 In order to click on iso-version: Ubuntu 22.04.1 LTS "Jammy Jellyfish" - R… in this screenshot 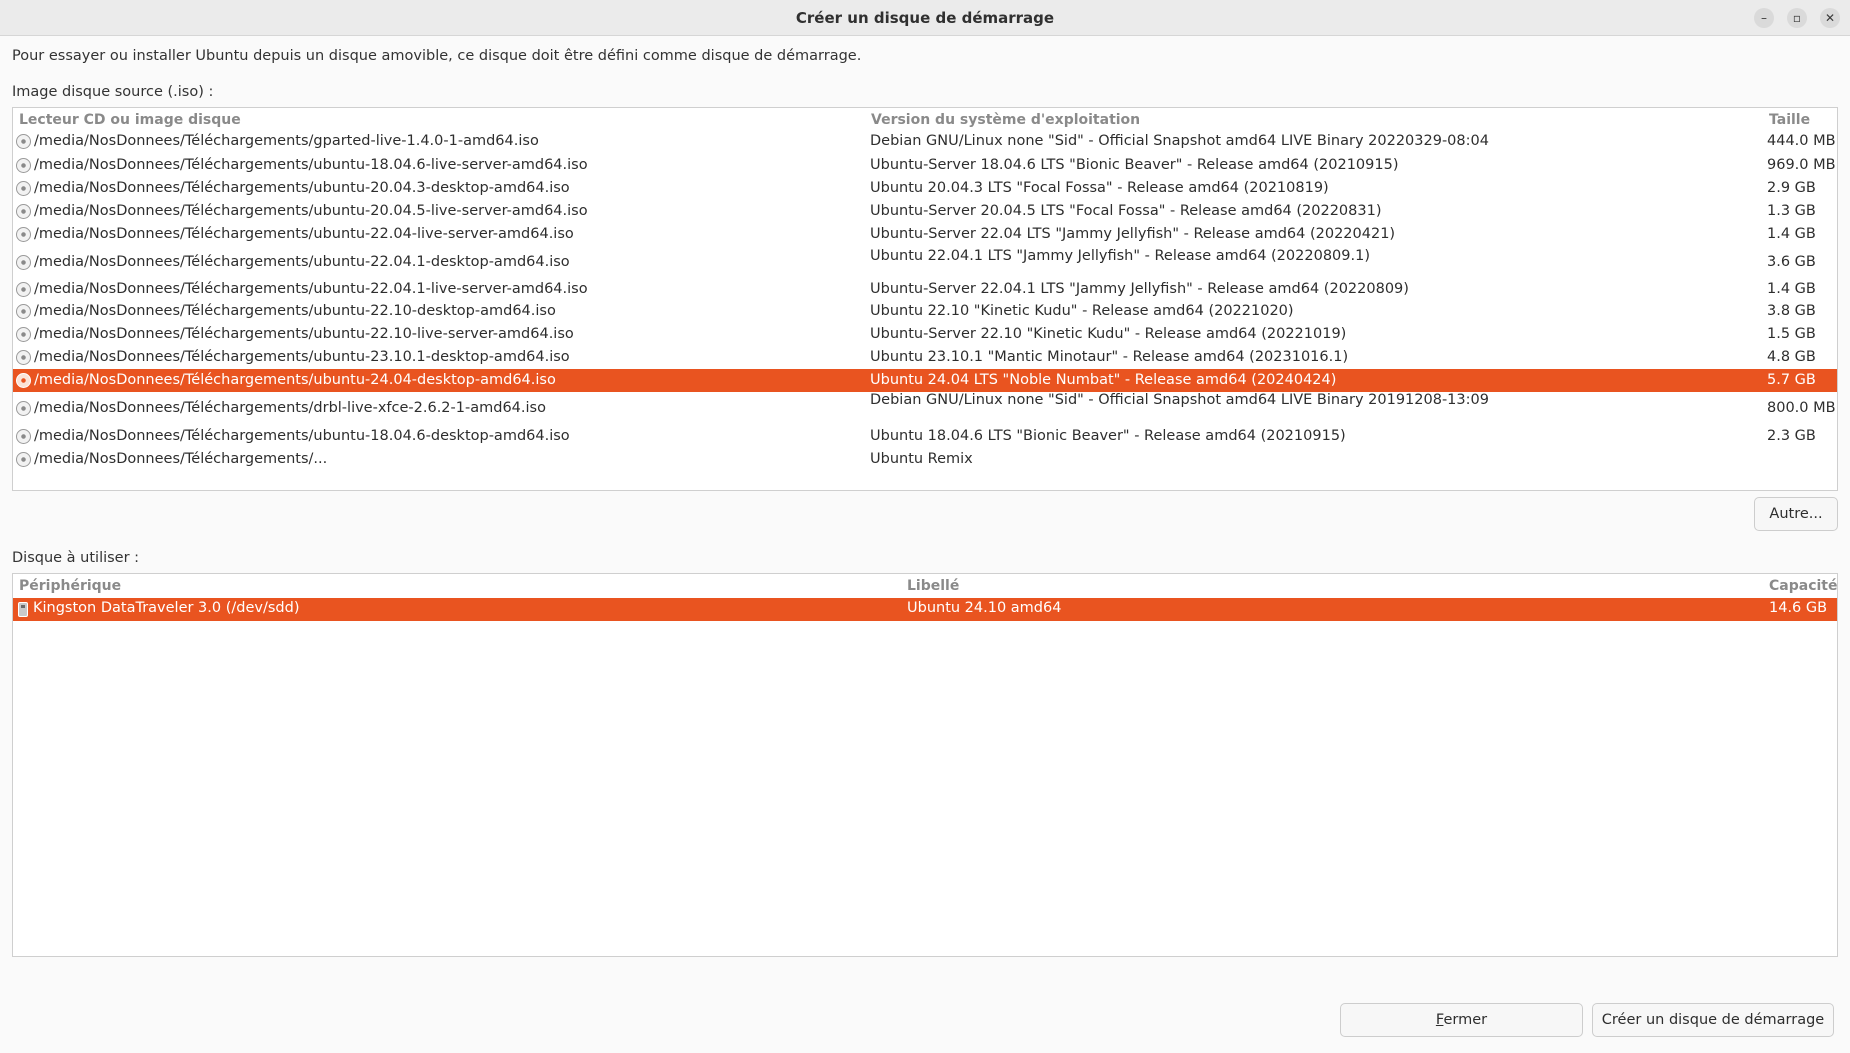, I will do `click(1120, 256)`.